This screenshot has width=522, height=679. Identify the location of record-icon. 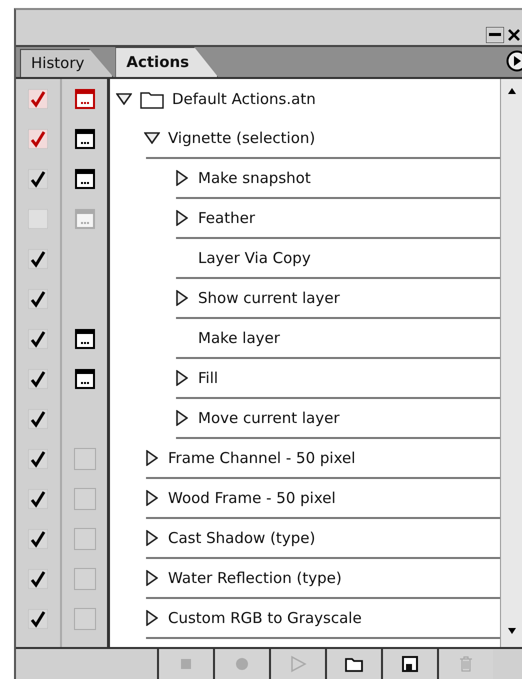
(242, 664).